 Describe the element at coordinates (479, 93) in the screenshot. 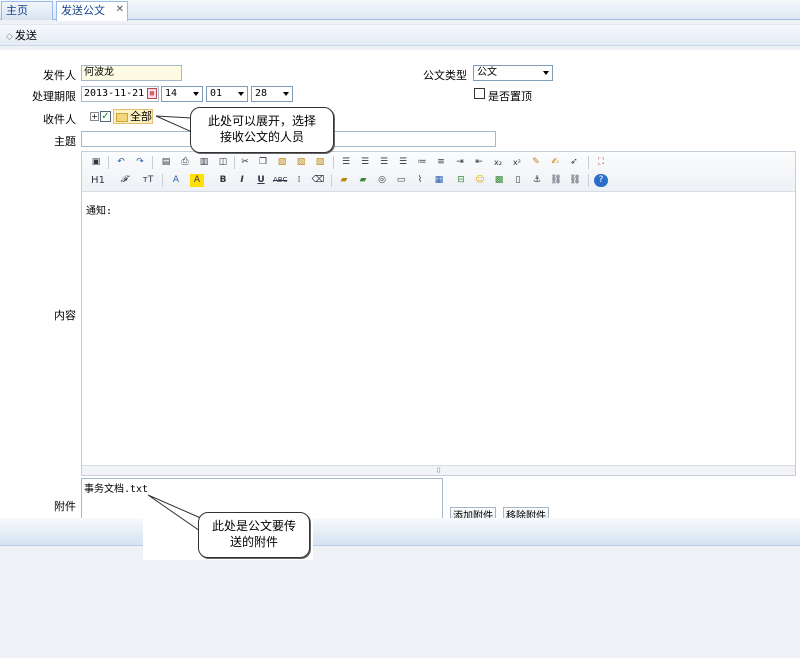

I see `pin-checkbox` at that location.